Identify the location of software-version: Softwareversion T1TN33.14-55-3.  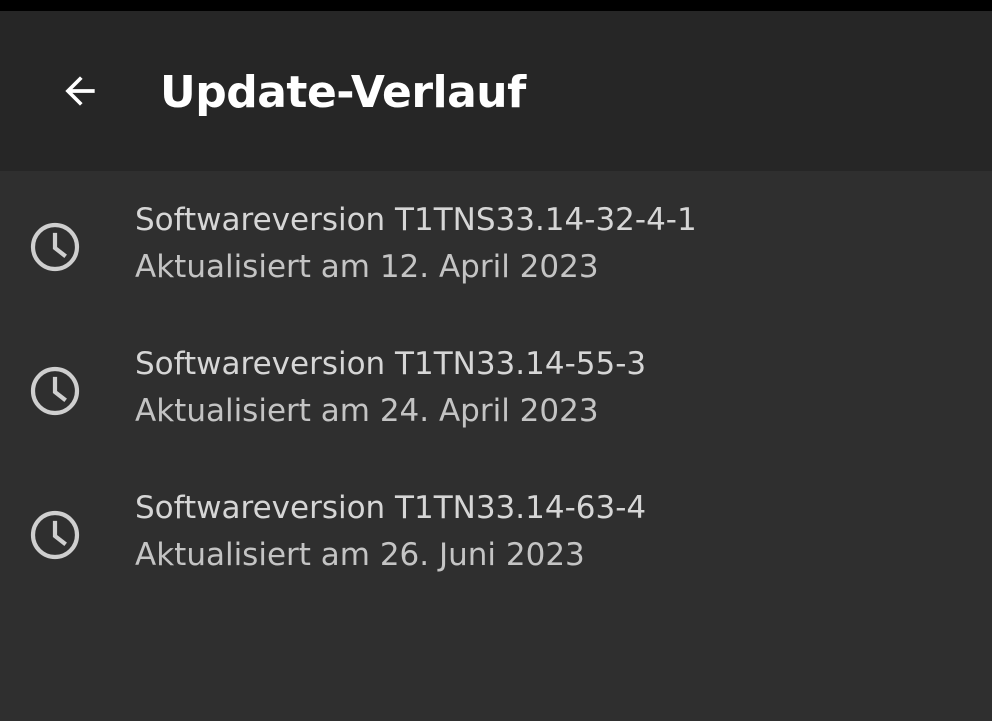
(391, 364).